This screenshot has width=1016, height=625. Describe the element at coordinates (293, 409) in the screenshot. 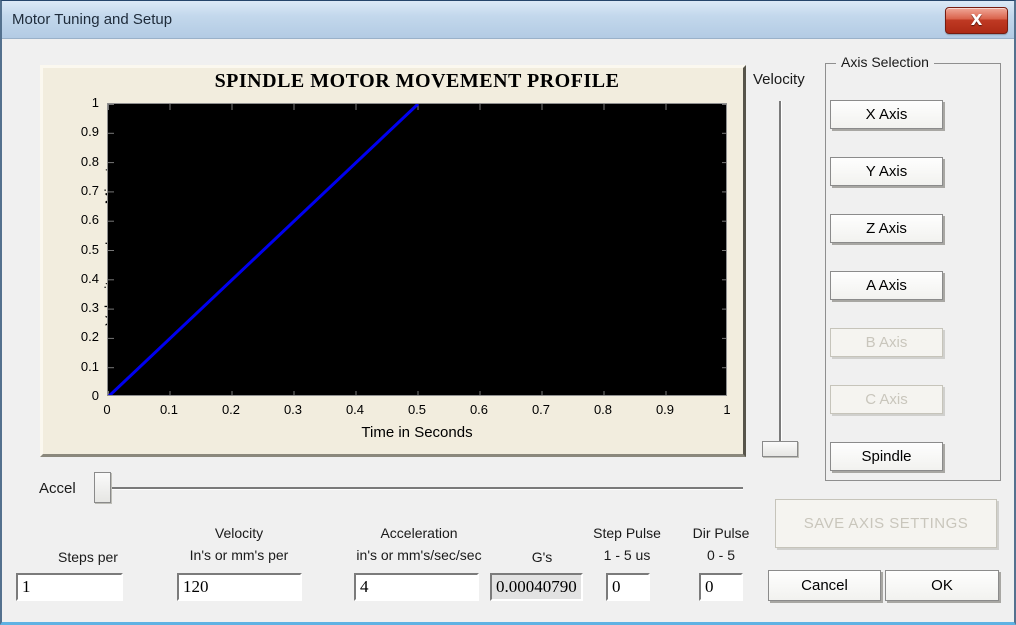

I see `x-tick-label: 0.3` at that location.